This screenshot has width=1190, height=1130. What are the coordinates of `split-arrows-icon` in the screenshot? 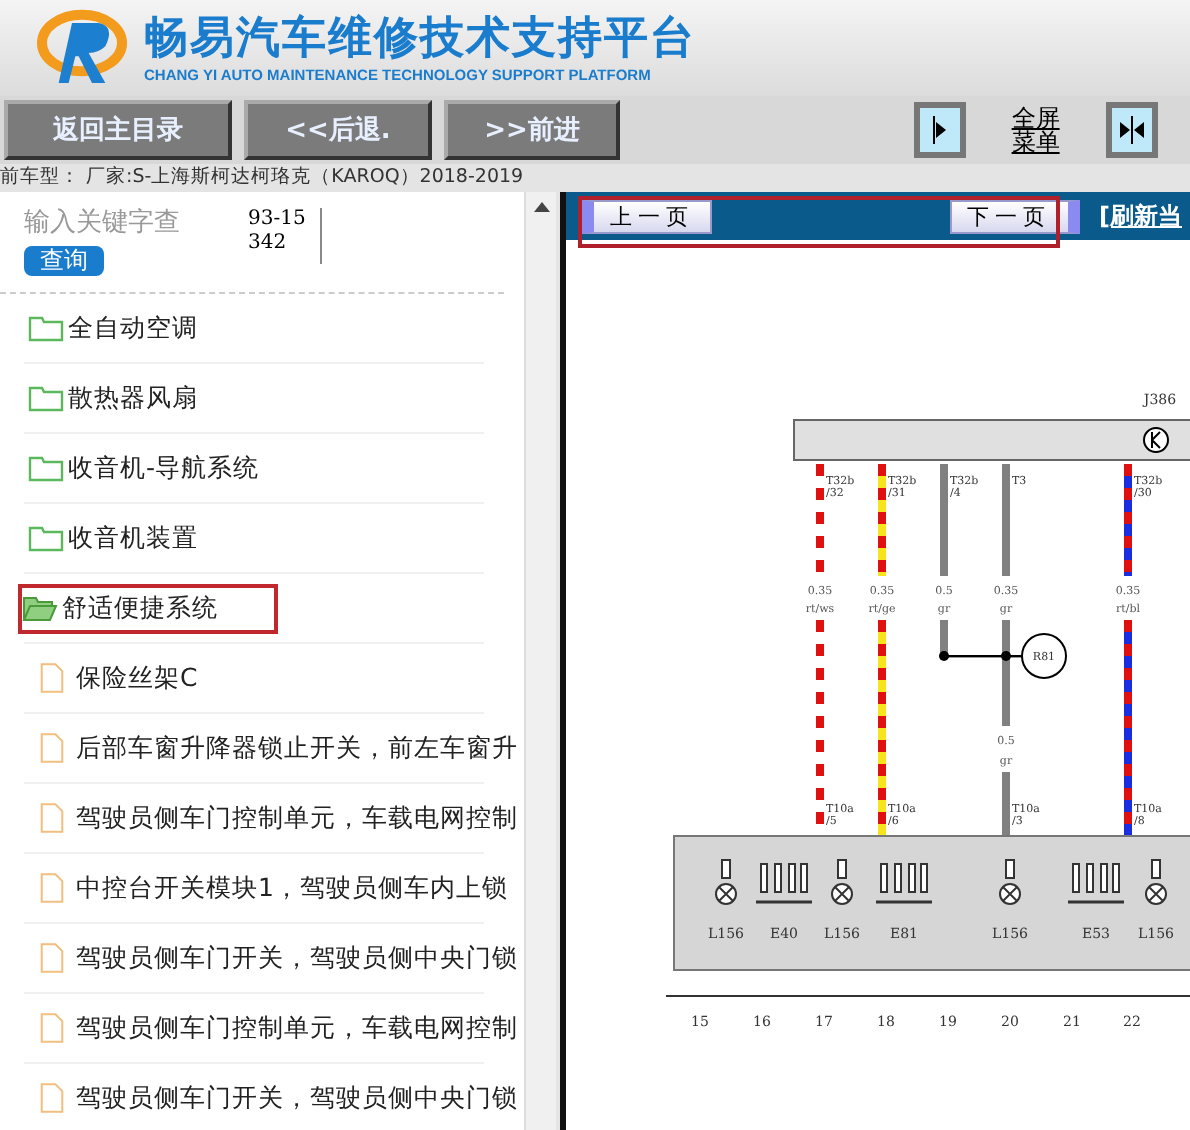 It's located at (1132, 130).